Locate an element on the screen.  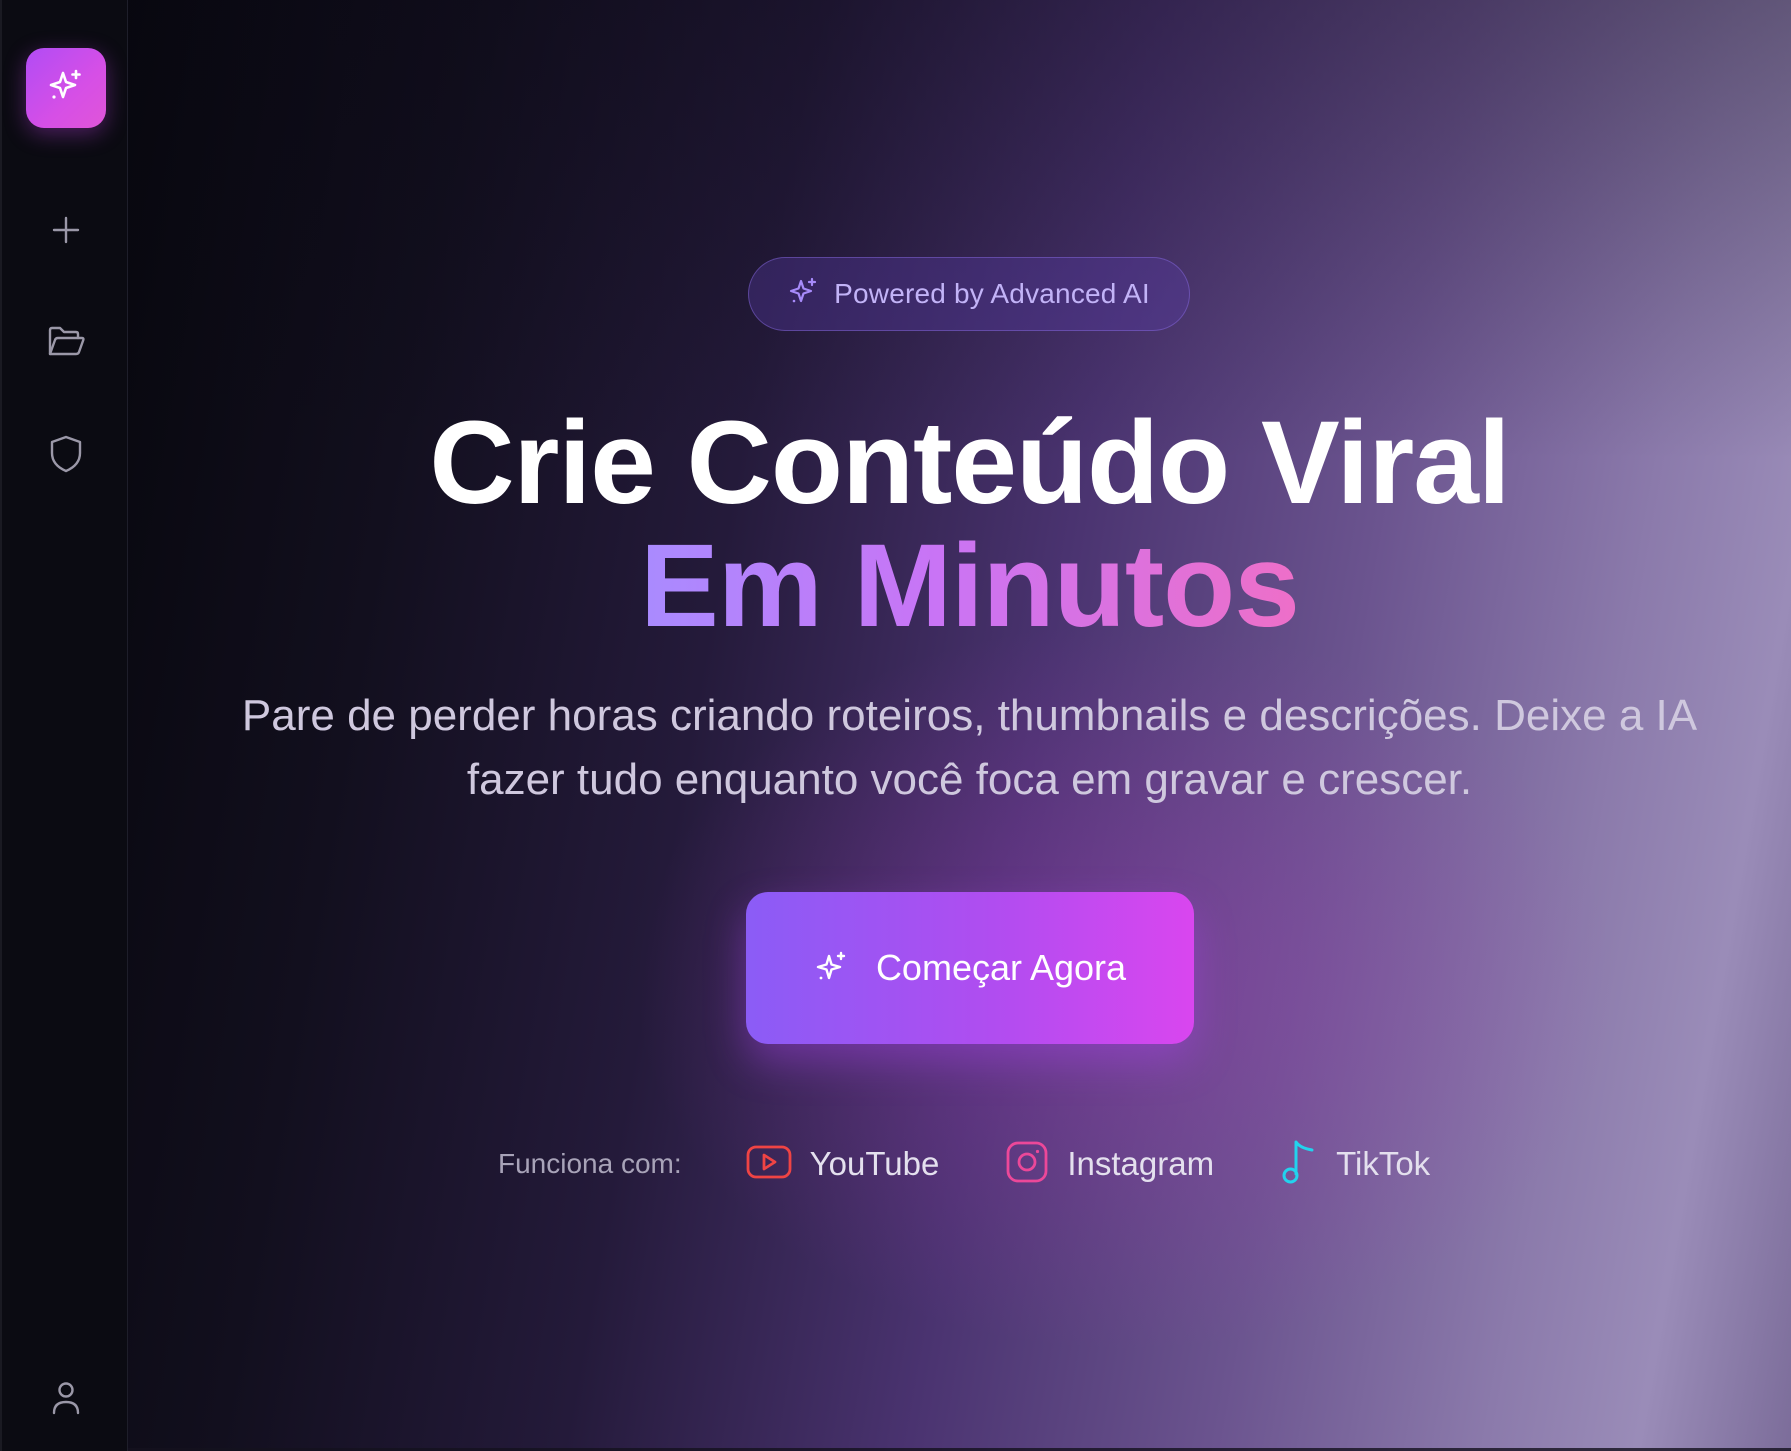
logo-button is located at coordinates (66, 88).